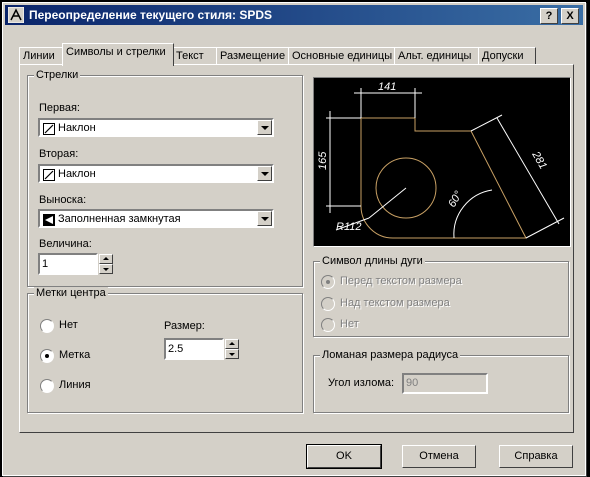  I want to click on arc-symbol-above-radio: Над текстом размера, so click(421, 304).